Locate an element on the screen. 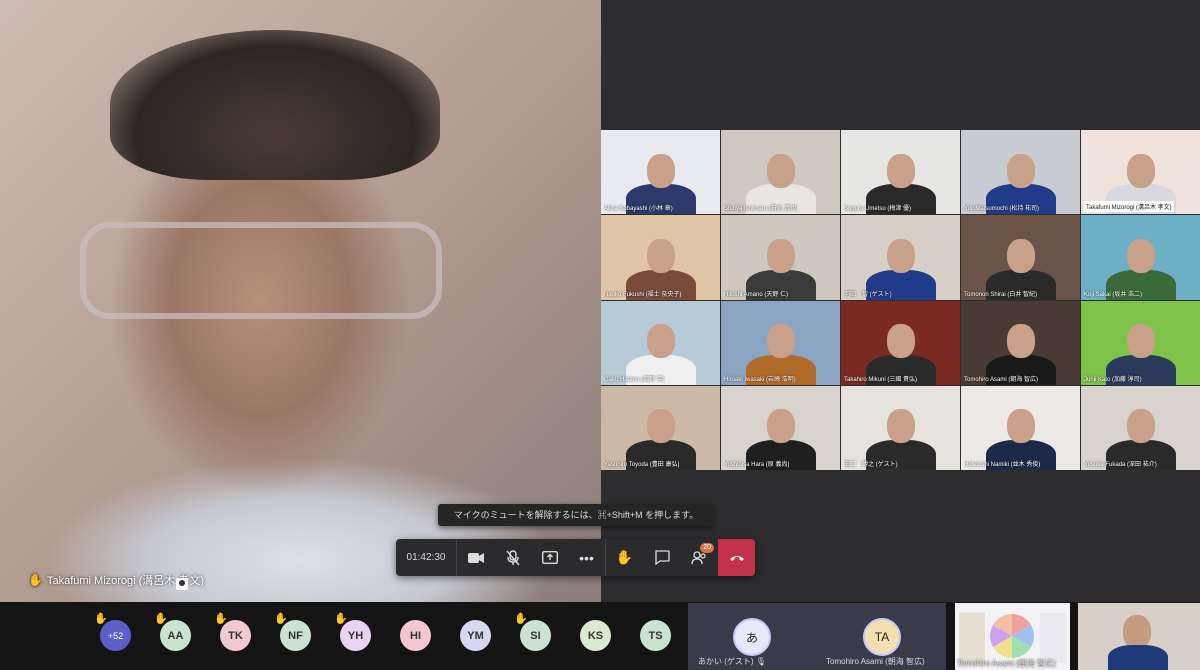 The width and height of the screenshot is (1200, 670). participant-avatar: ✋ SI is located at coordinates (532, 632).